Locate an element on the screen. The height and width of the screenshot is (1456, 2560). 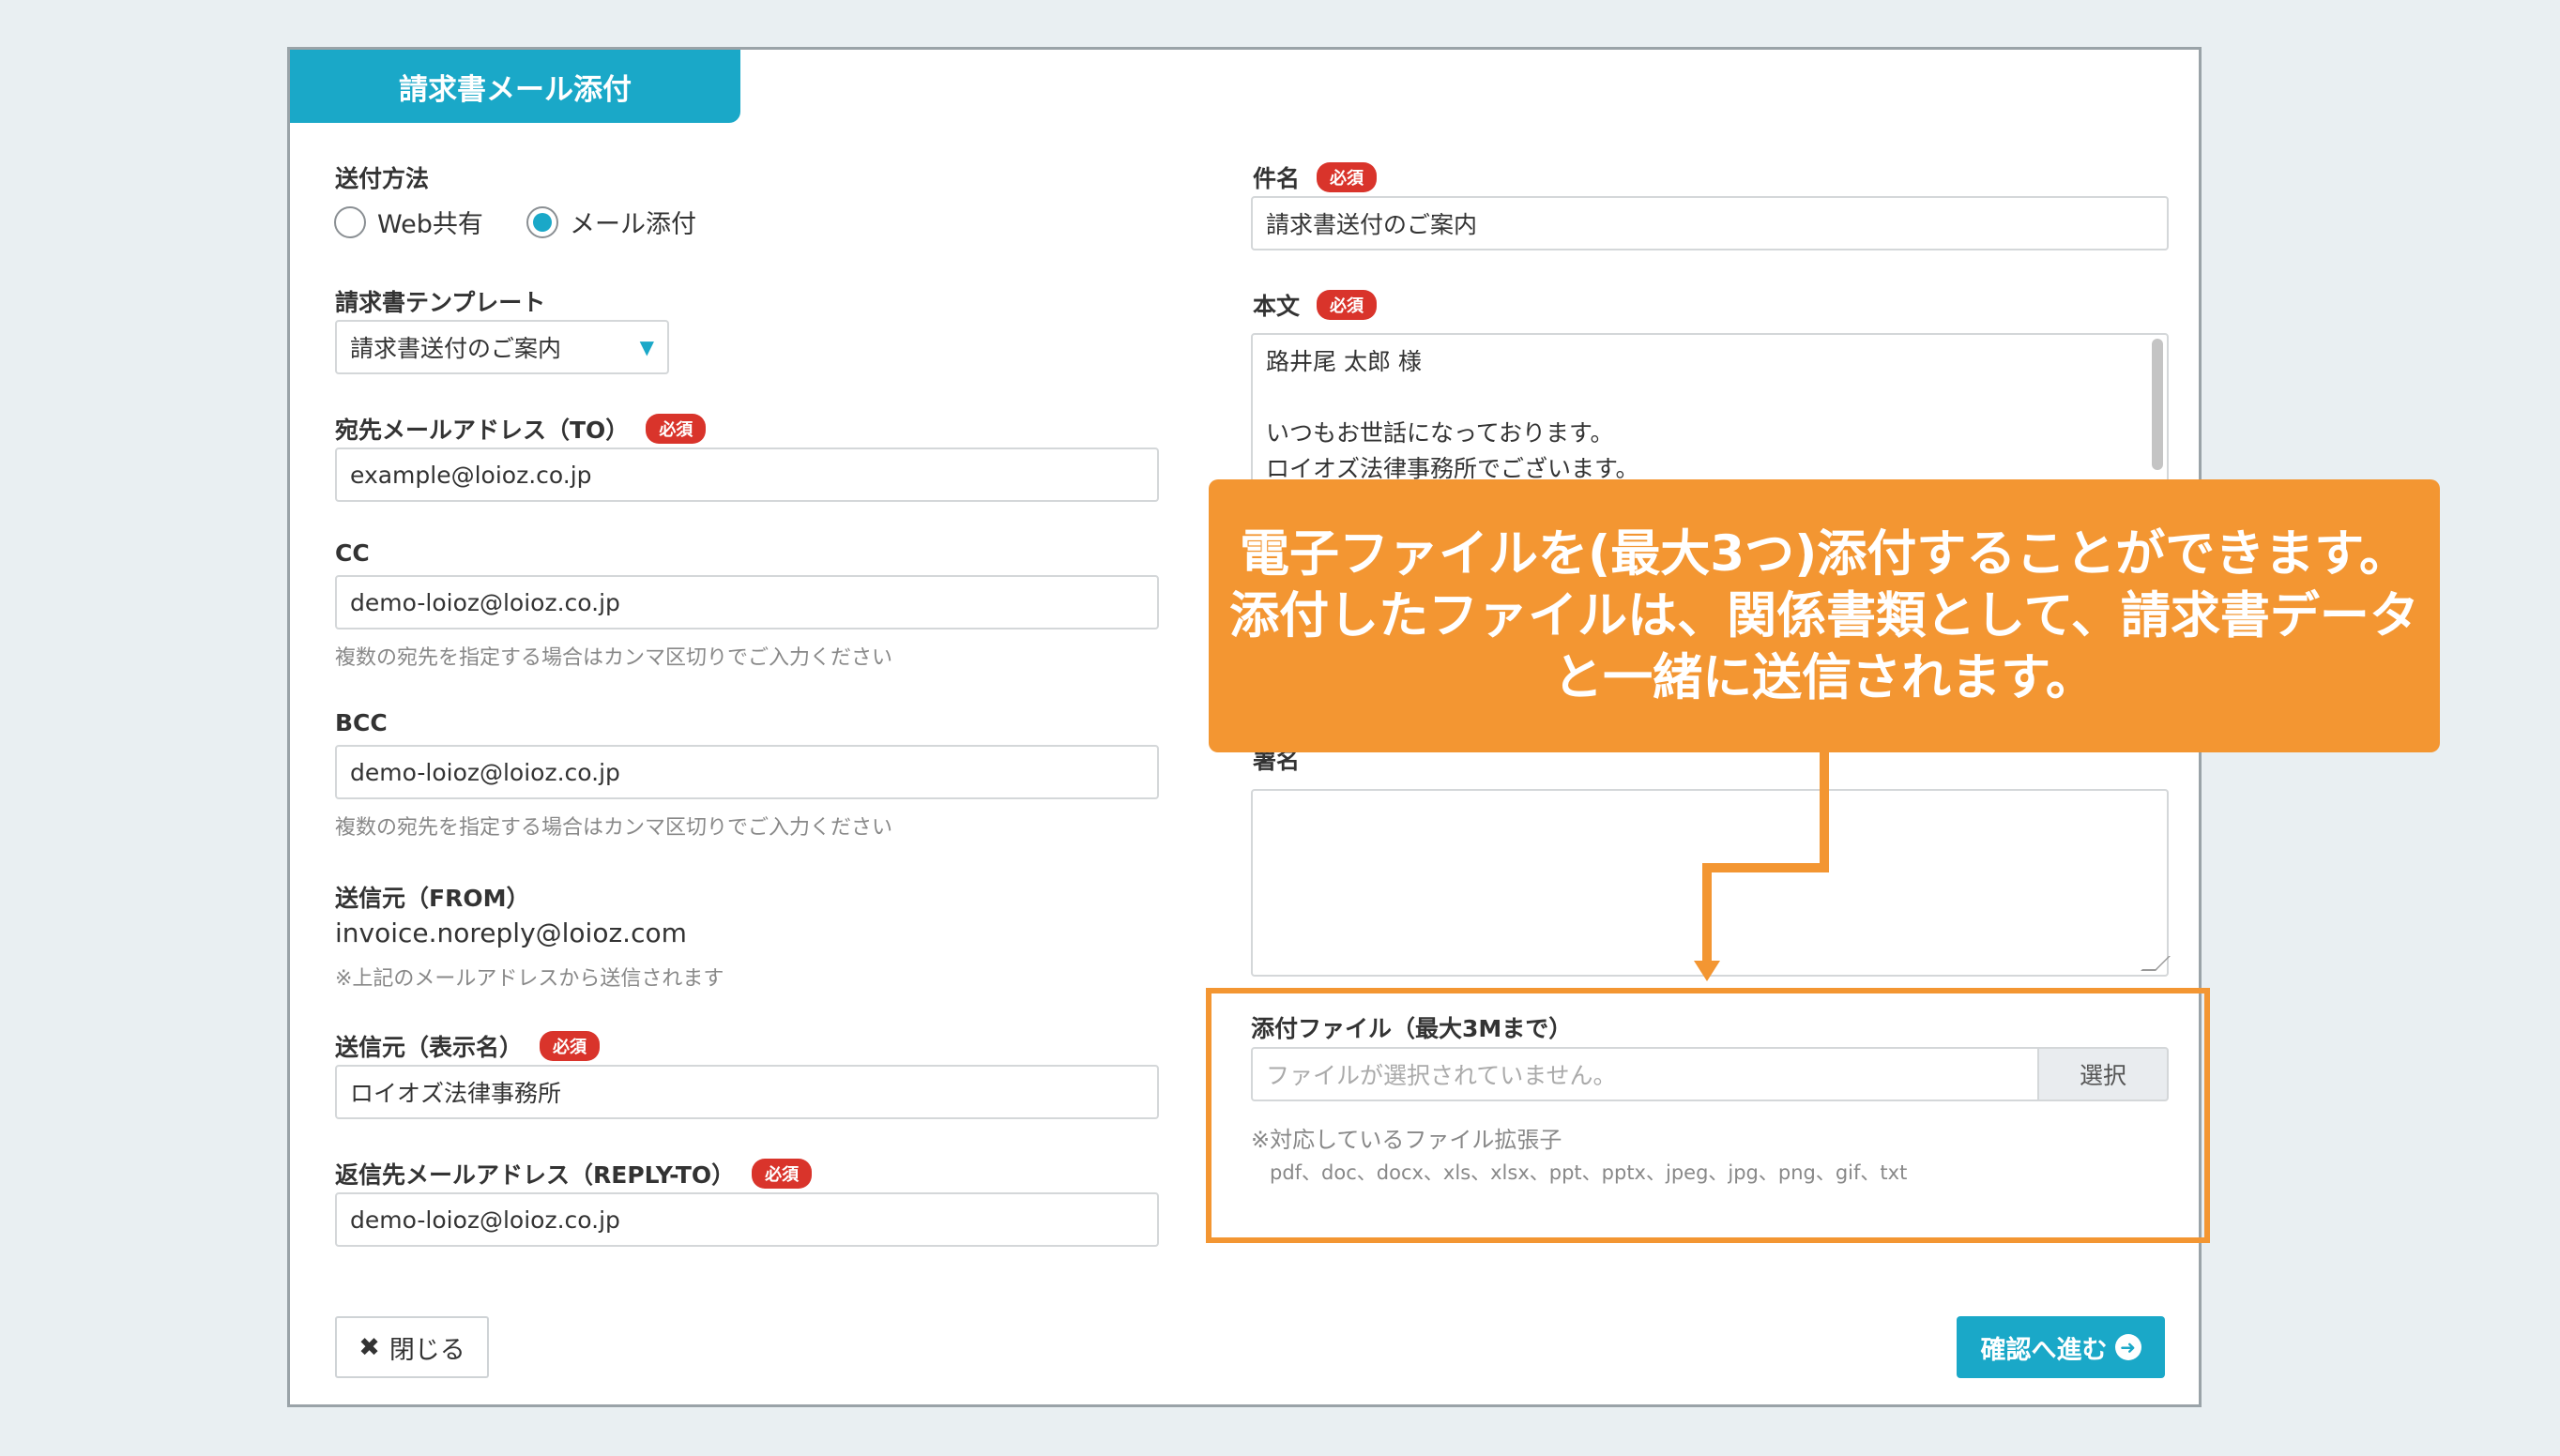
radio-mail-attach: メール添付 is located at coordinates (611, 222).